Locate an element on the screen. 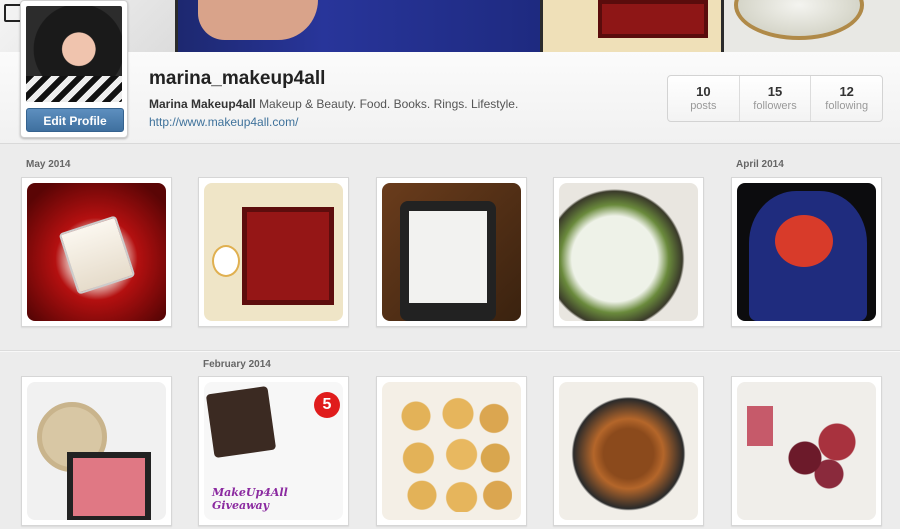 This screenshot has height=529, width=900. section-divider is located at coordinates (450, 351).